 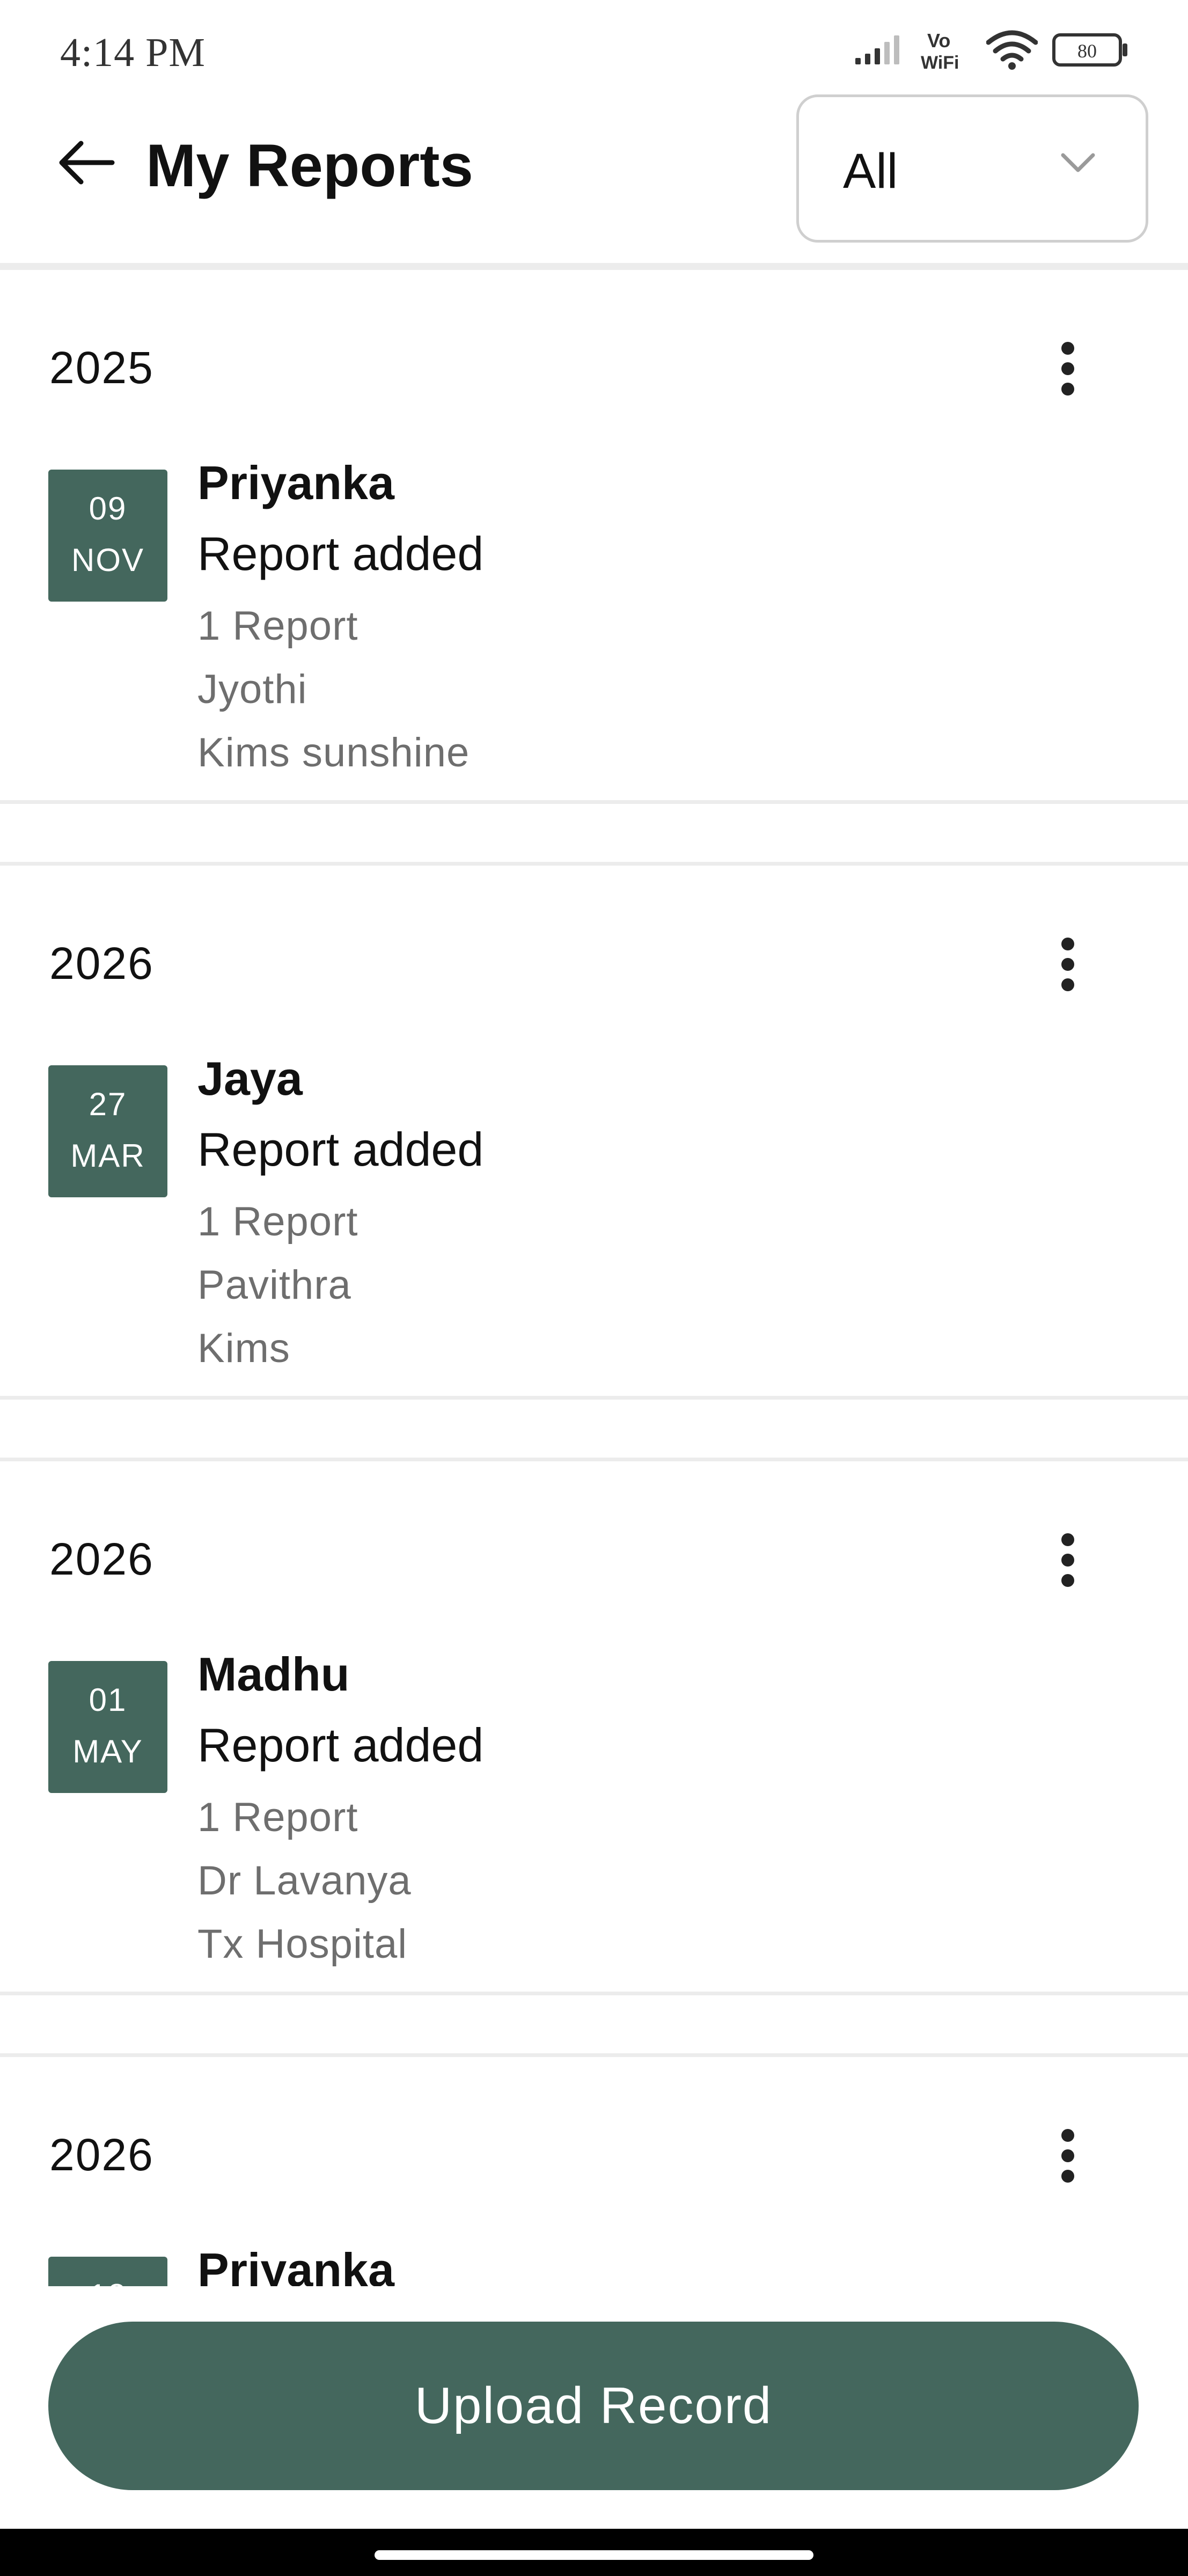 What do you see at coordinates (594, 176) in the screenshot?
I see `app-header: My Reports All` at bounding box center [594, 176].